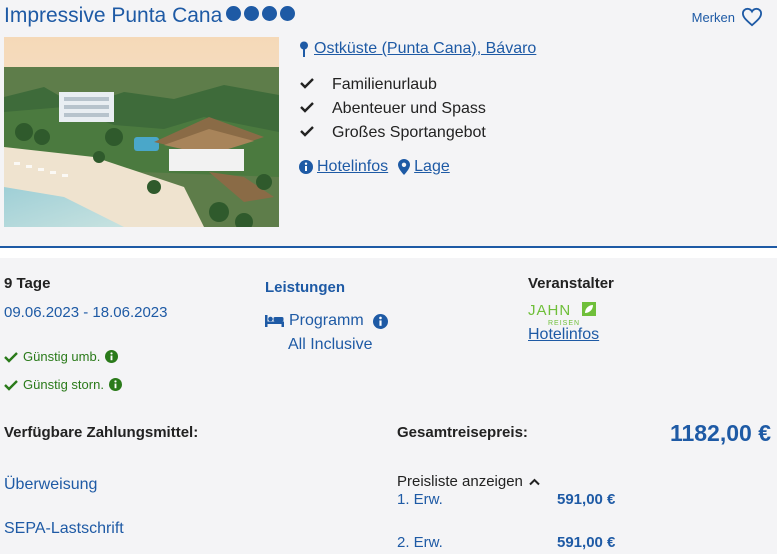  What do you see at coordinates (384, 84) in the screenshot?
I see `feature-label: Familienurlaub` at bounding box center [384, 84].